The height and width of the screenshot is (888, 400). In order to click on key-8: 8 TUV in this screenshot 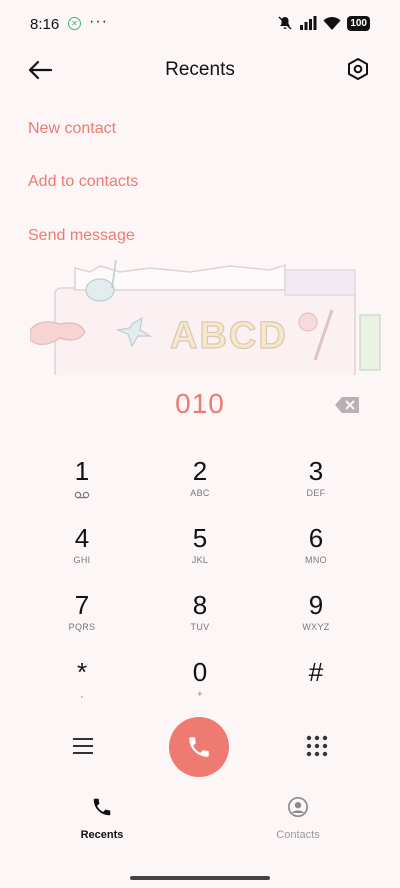, I will do `click(200, 620)`.